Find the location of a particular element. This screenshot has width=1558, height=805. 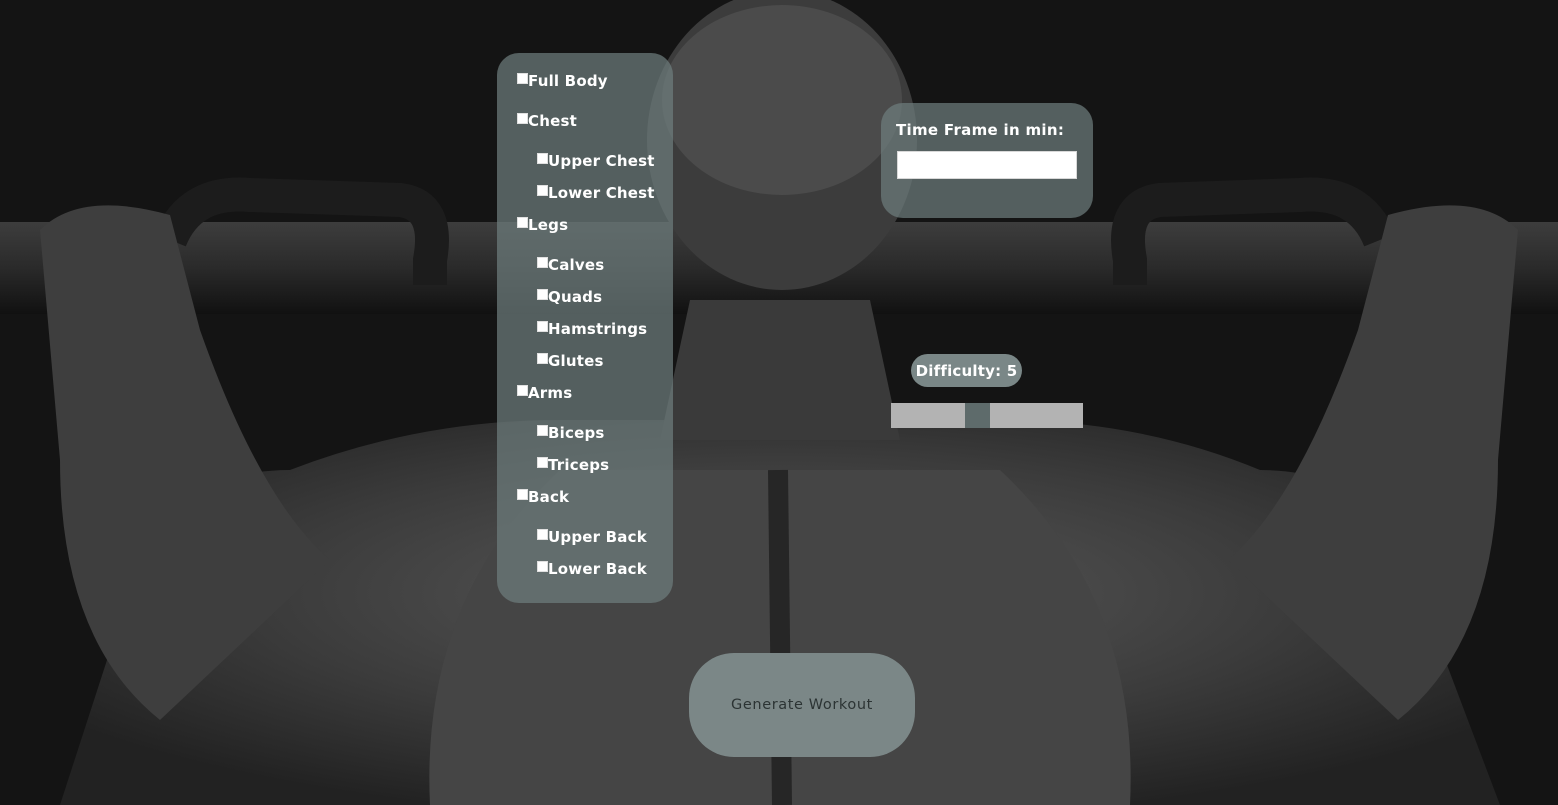

checkbox-lower-back: Lower Back is located at coordinates (592, 569).